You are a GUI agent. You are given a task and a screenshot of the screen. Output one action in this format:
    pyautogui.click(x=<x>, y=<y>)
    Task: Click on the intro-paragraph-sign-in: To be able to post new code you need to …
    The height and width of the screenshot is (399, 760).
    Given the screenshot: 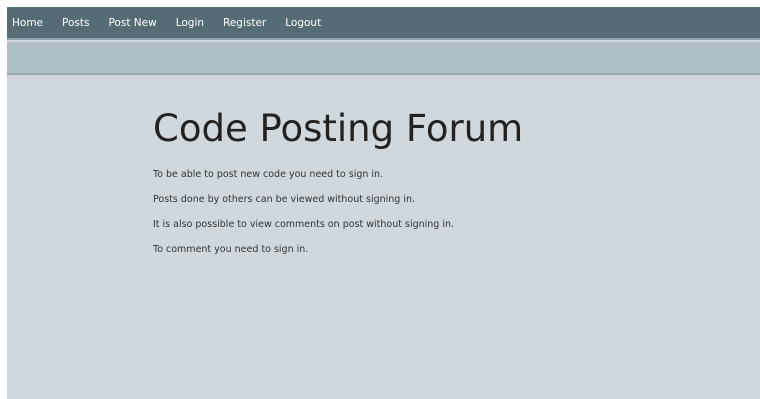 What is the action you would take?
    pyautogui.click(x=268, y=174)
    